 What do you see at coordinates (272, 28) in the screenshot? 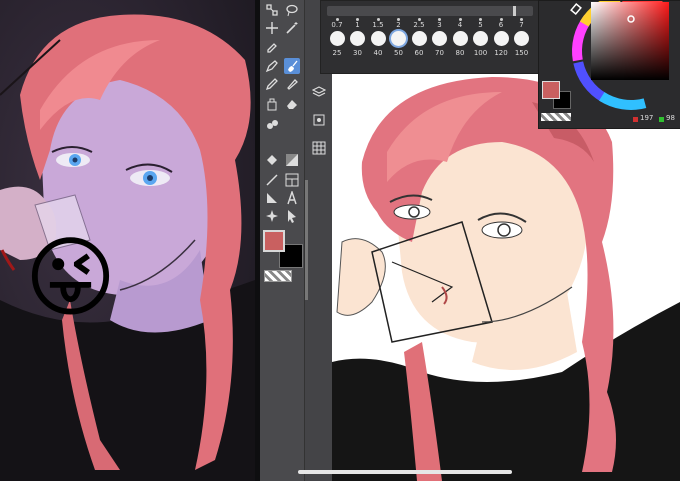
I see `move-icon` at bounding box center [272, 28].